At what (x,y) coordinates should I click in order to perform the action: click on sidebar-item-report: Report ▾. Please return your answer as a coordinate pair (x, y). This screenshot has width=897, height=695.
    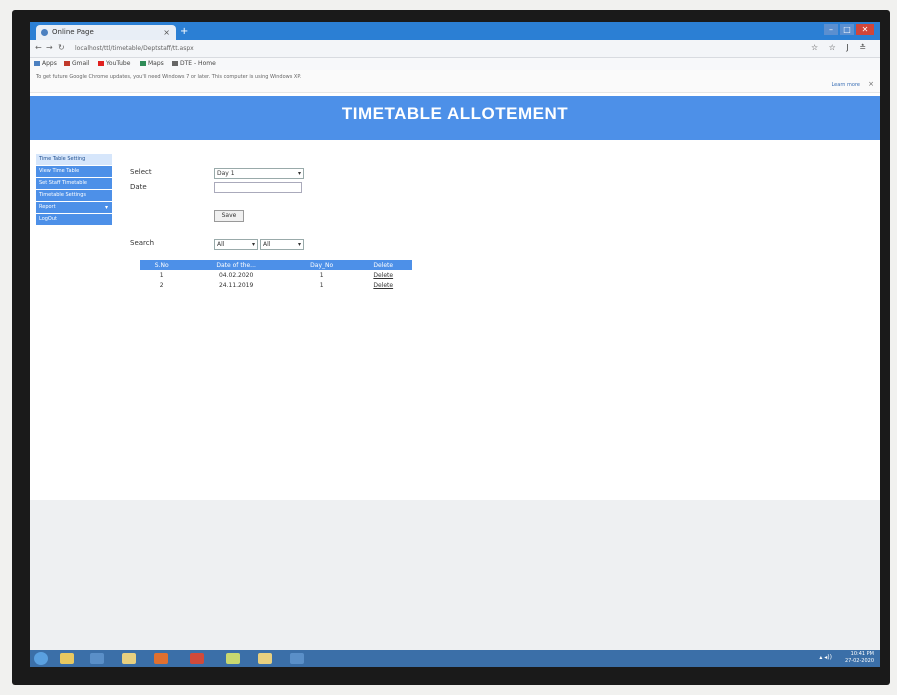
    Looking at the image, I should click on (74, 207).